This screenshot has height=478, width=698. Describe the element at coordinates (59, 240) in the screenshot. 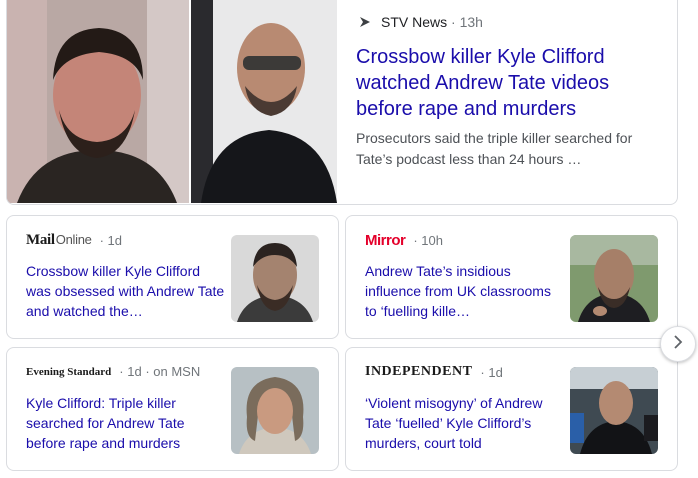

I see `mail-online-logo: MailOnline` at that location.